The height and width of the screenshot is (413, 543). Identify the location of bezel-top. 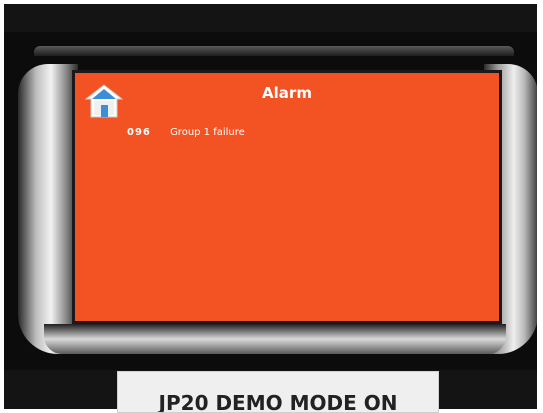
(274, 51).